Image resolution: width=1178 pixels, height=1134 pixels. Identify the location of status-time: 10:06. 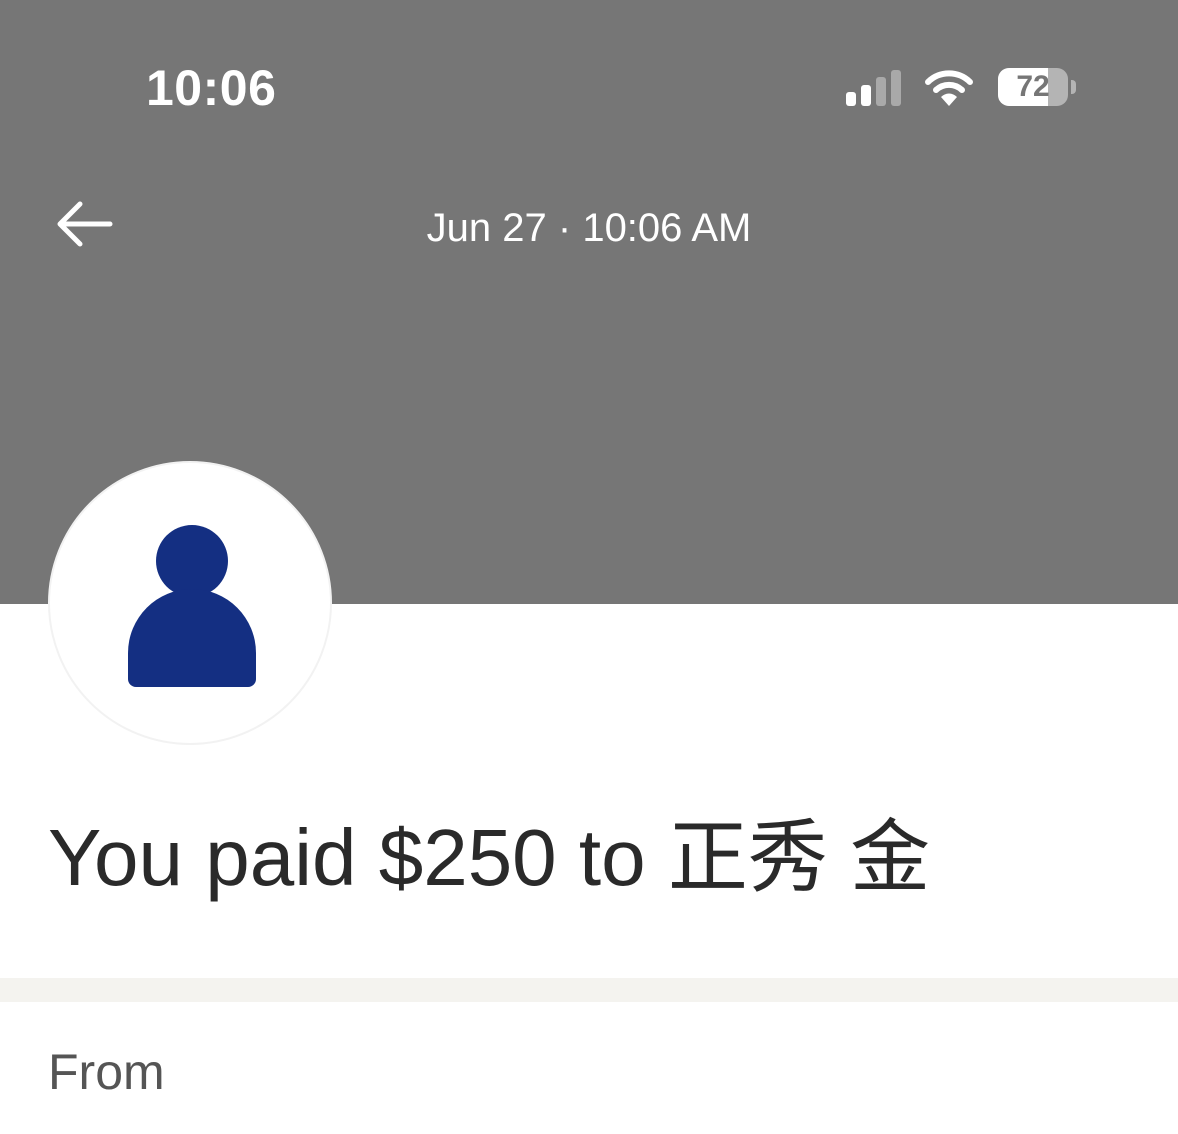
(211, 88).